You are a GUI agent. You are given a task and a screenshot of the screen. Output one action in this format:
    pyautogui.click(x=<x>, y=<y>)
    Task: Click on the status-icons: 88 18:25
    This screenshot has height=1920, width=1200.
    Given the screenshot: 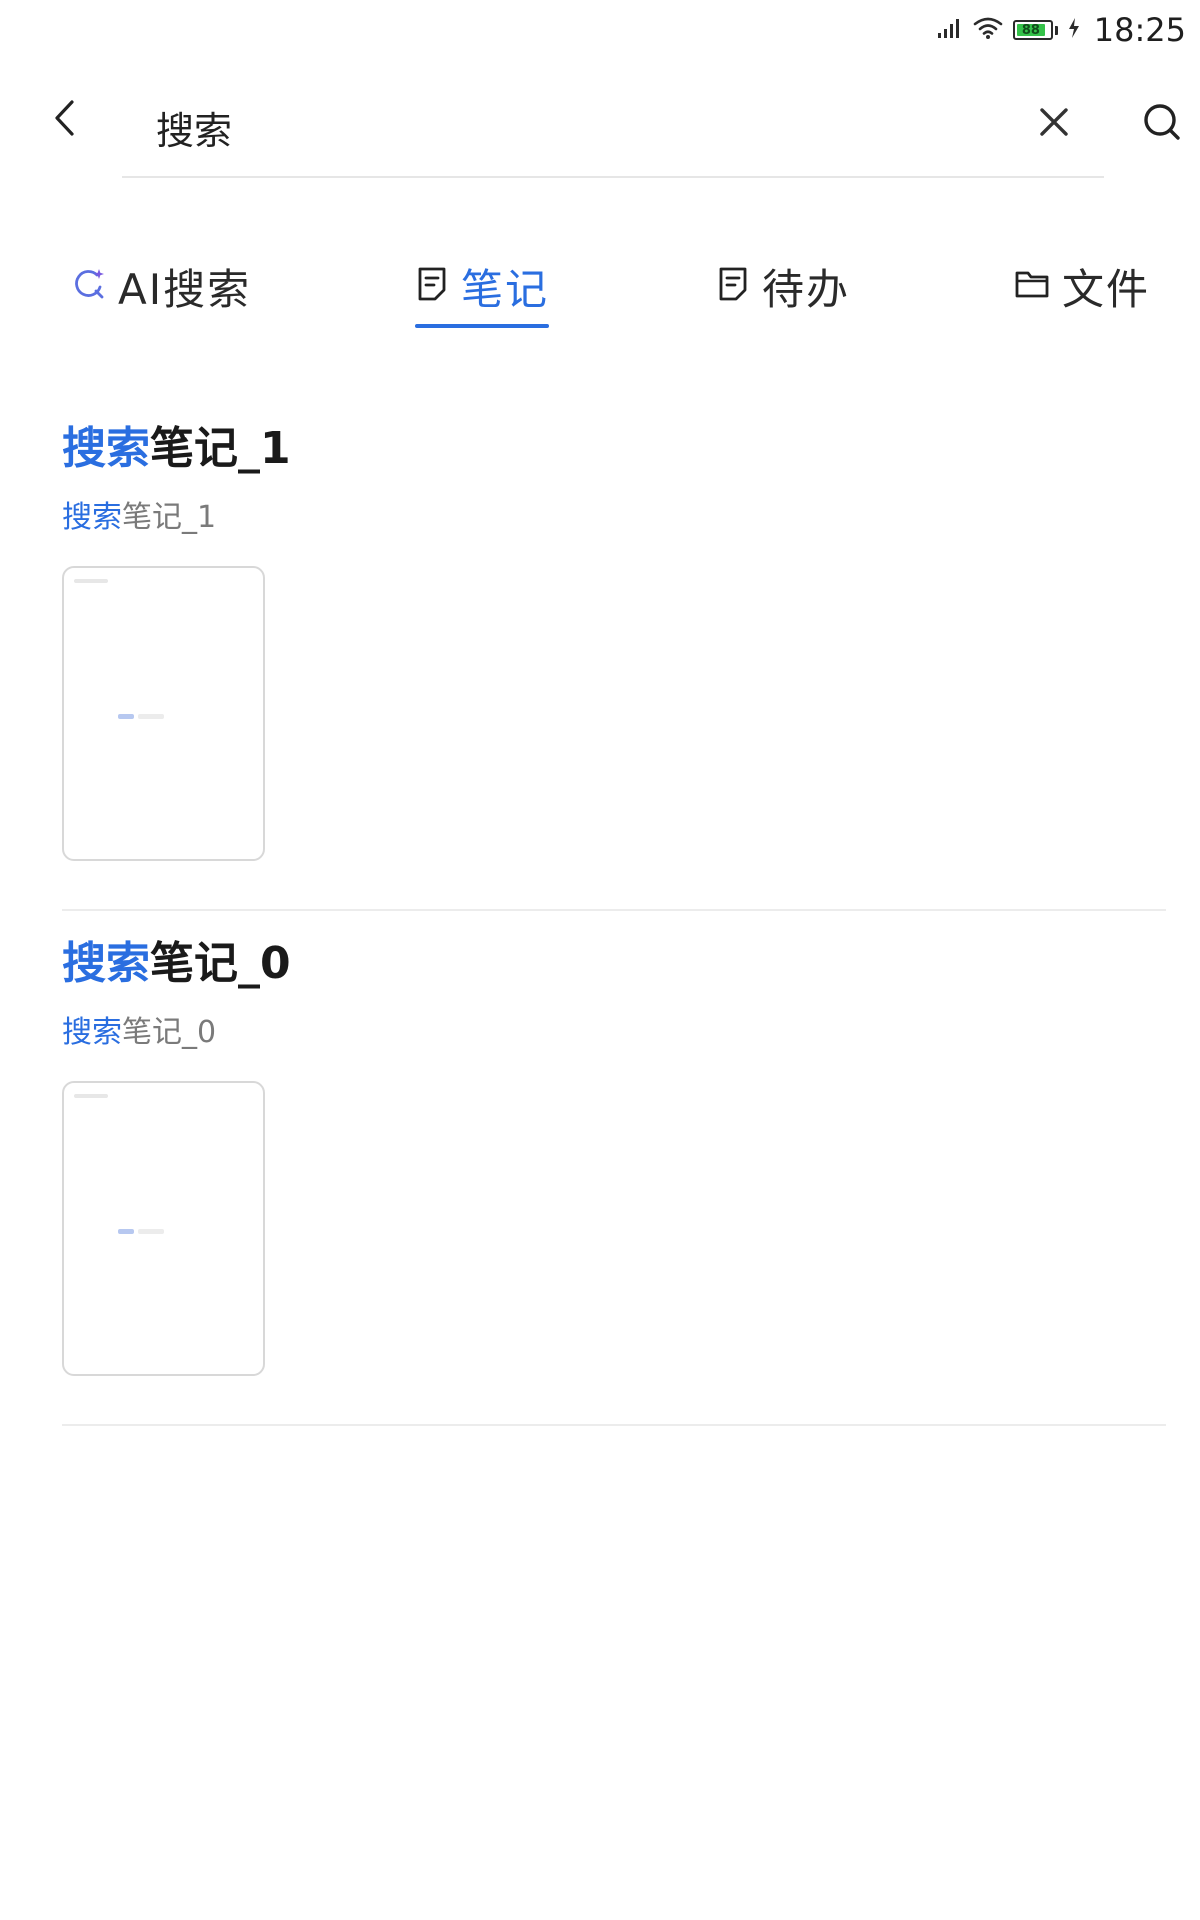 What is the action you would take?
    pyautogui.click(x=1061, y=30)
    